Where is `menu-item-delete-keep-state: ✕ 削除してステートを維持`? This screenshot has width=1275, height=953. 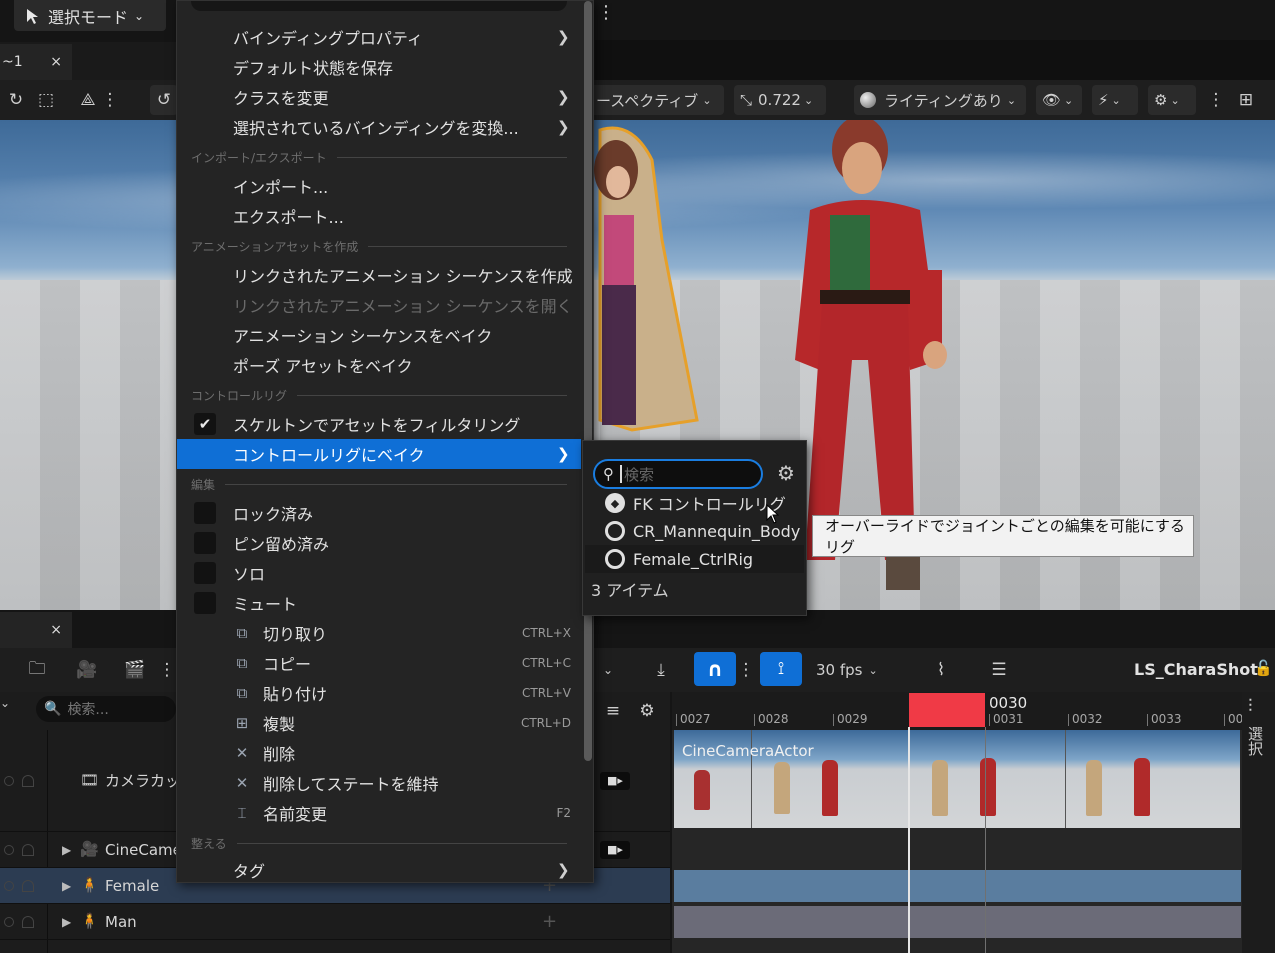
menu-item-delete-keep-state: ✕ 削除してステートを維持 is located at coordinates (379, 783).